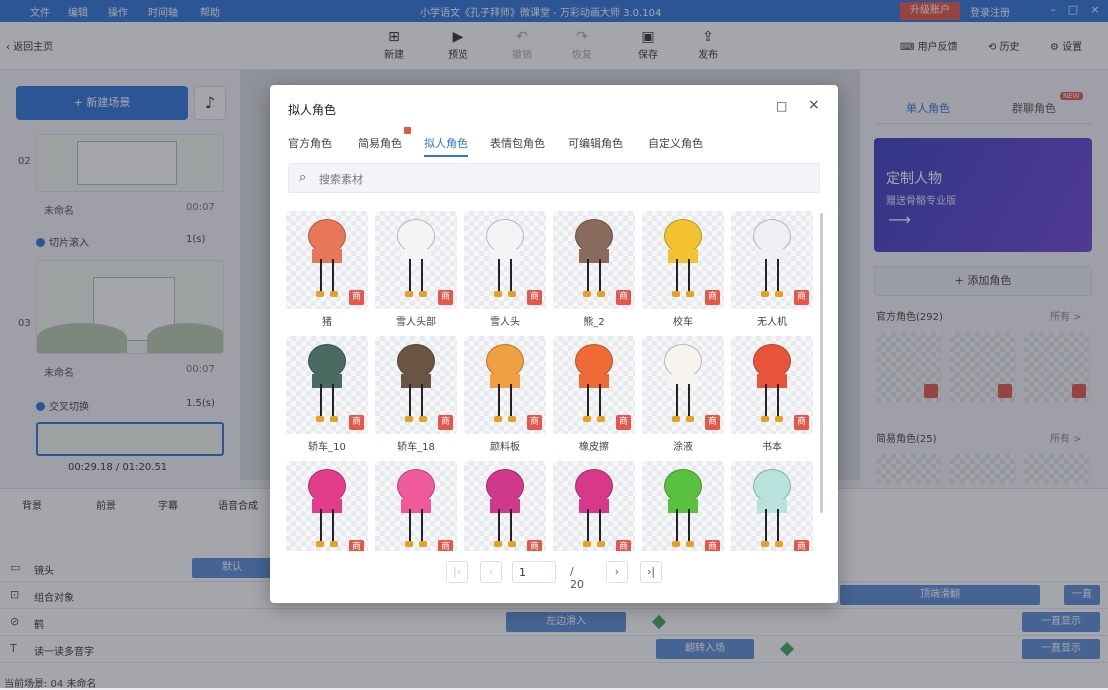  What do you see at coordinates (457, 572) in the screenshot?
I see `first-page-button: |‹` at bounding box center [457, 572].